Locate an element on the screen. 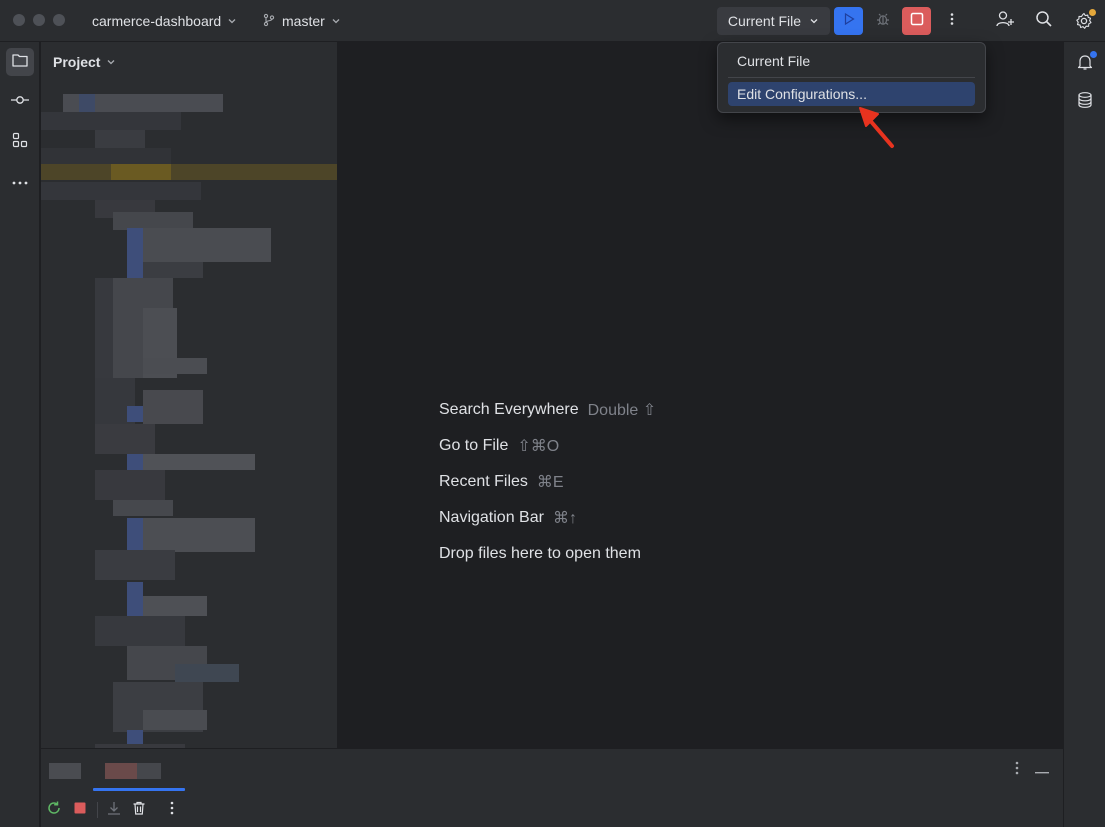 The width and height of the screenshot is (1105, 827). project-tool-window-button is located at coordinates (20, 62).